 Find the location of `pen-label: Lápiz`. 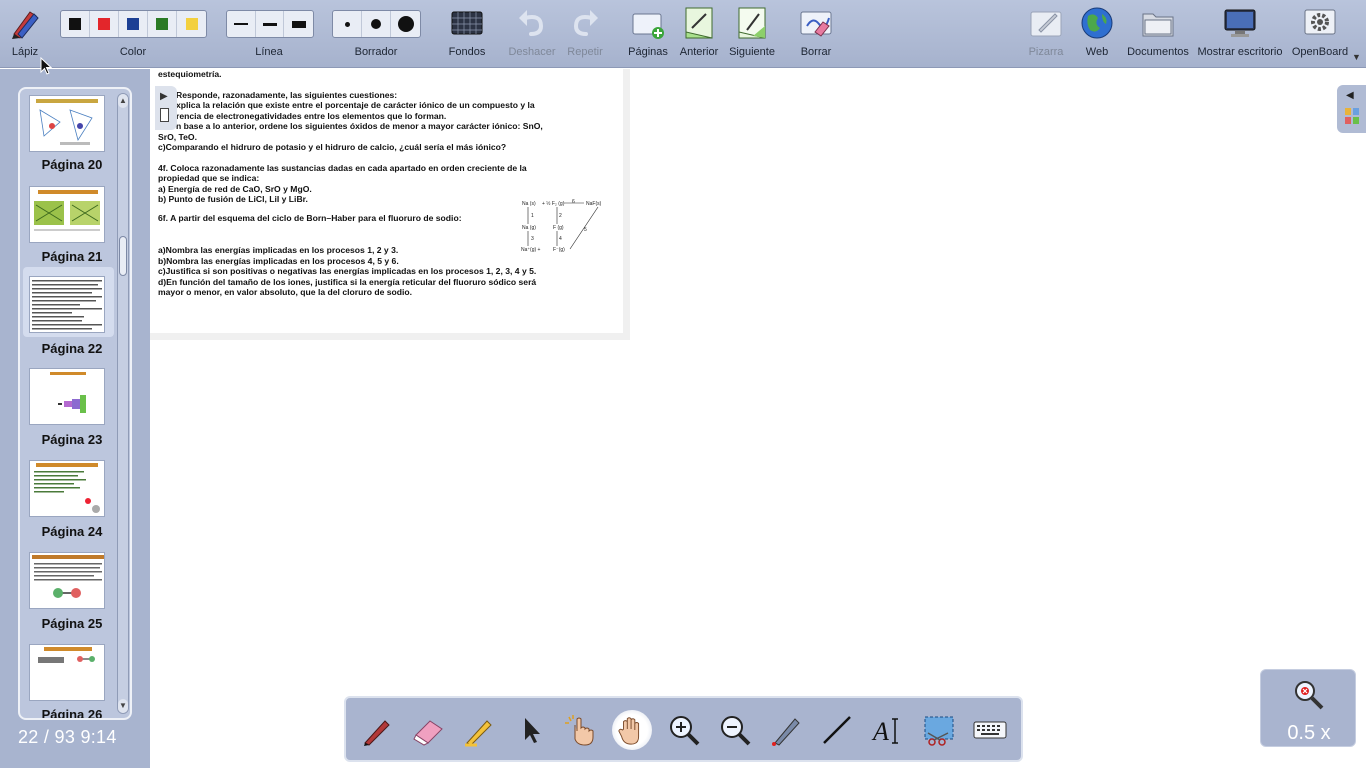

pen-label: Lápiz is located at coordinates (25, 52).